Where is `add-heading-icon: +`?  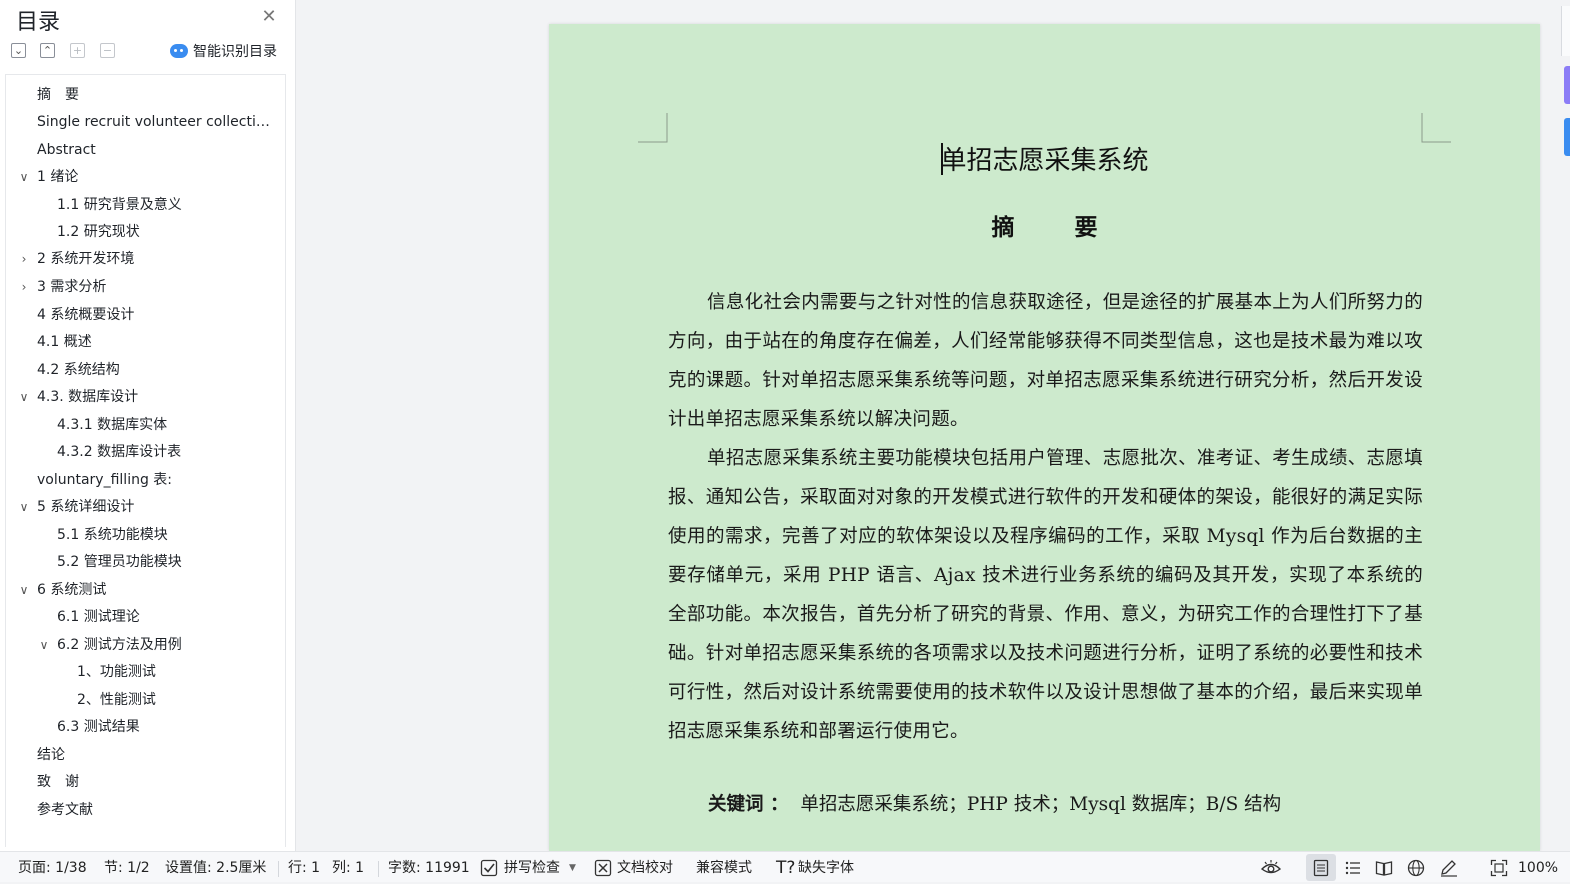 add-heading-icon: + is located at coordinates (77, 50).